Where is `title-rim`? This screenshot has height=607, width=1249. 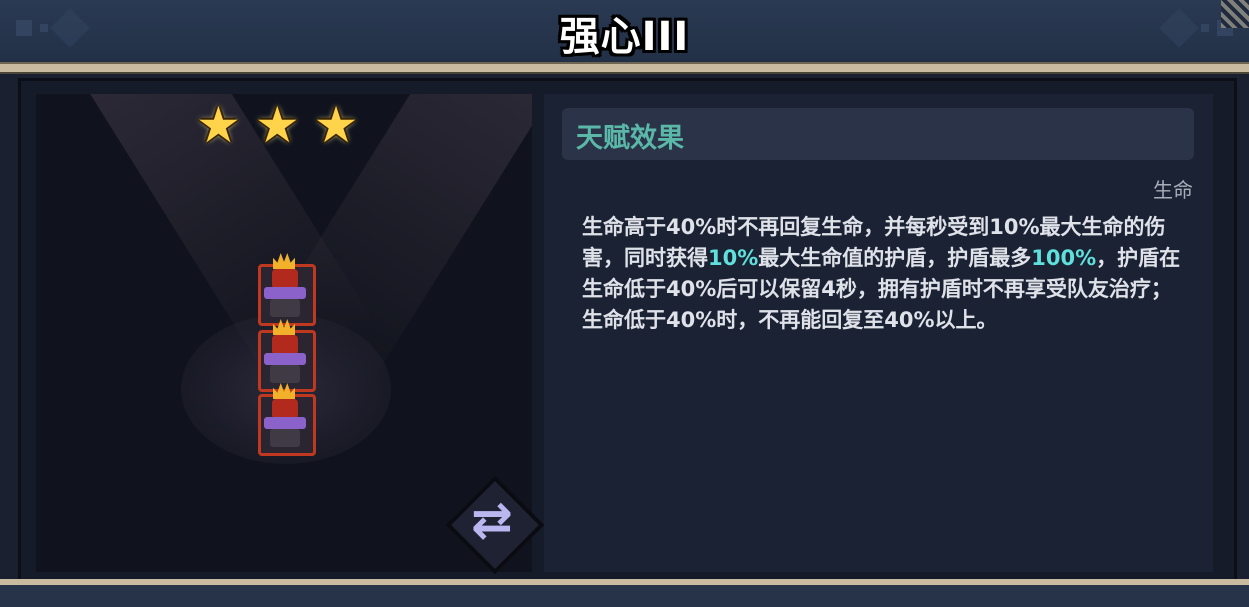 title-rim is located at coordinates (624, 68).